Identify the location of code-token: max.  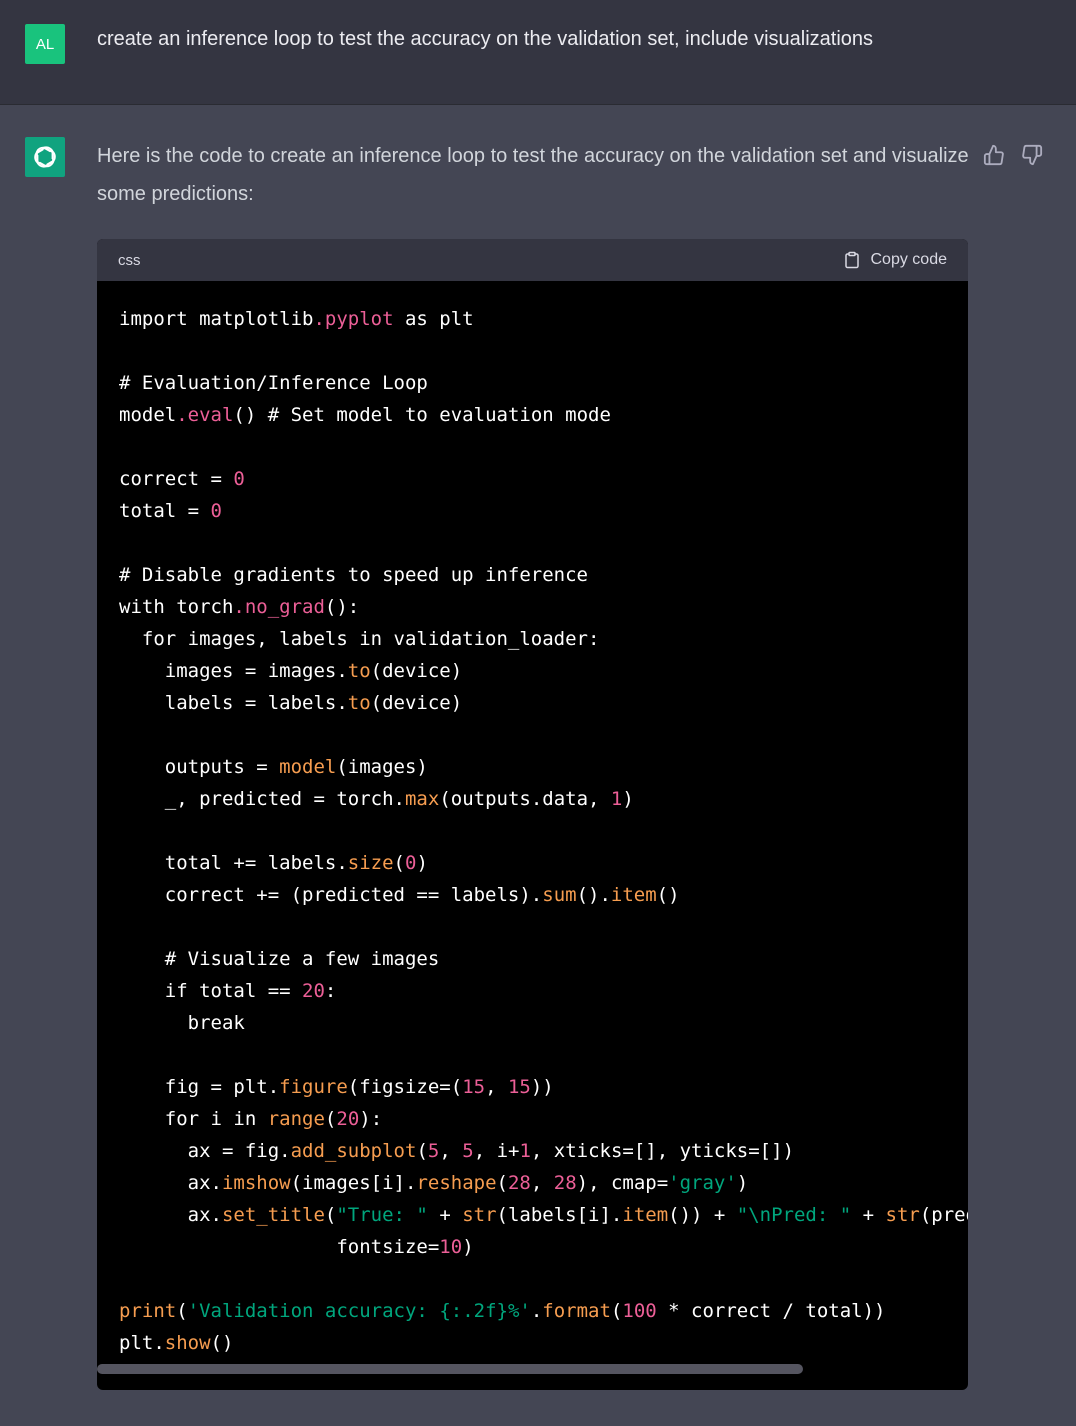
(422, 799).